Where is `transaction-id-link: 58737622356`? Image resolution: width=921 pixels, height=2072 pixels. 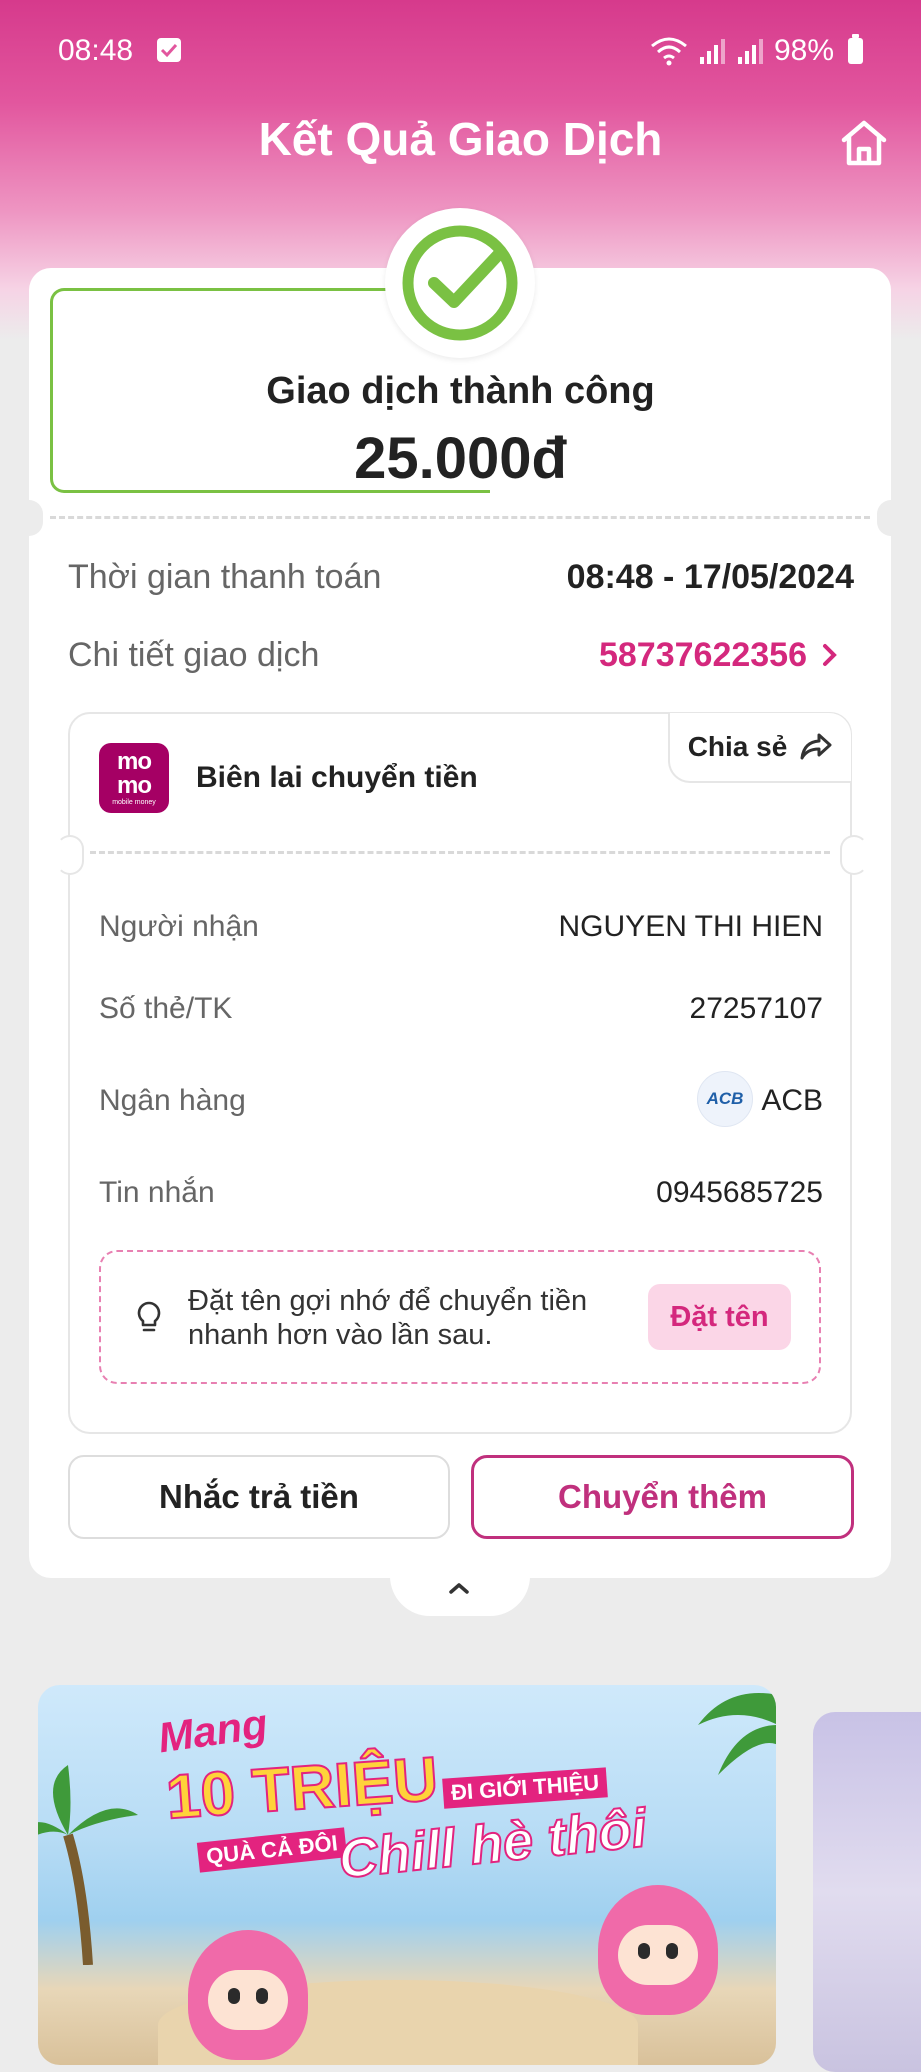
transaction-id-link: 58737622356 is located at coordinates (703, 655).